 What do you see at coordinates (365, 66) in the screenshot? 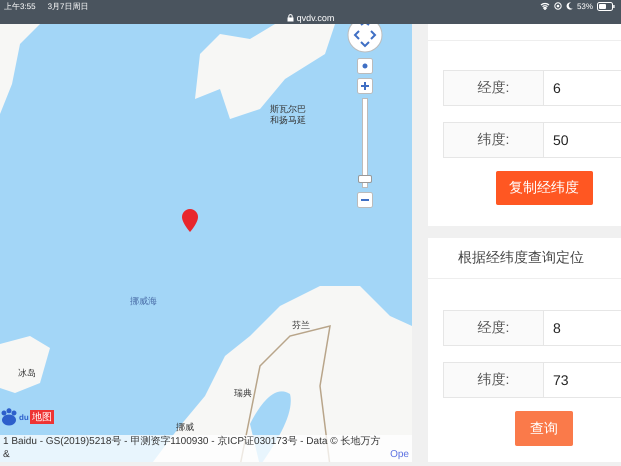
I see `locate-button-icon` at bounding box center [365, 66].